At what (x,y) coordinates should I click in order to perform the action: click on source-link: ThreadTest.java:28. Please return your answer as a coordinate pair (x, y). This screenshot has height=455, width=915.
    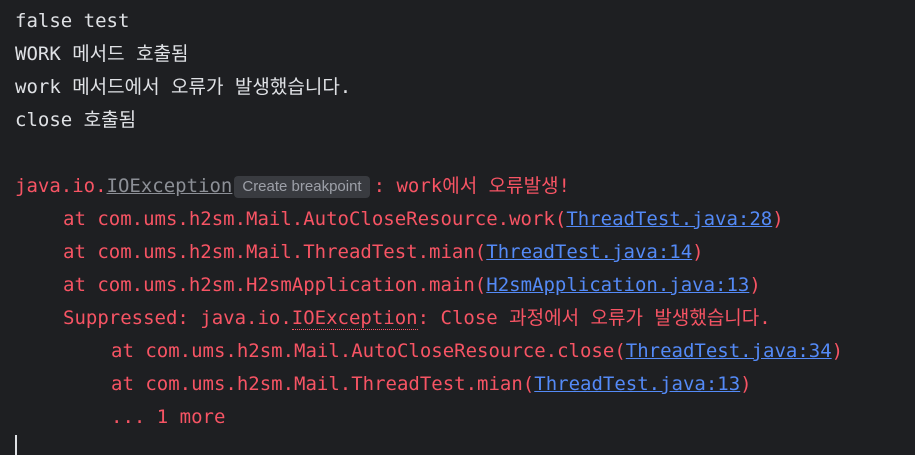
    Looking at the image, I should click on (669, 219).